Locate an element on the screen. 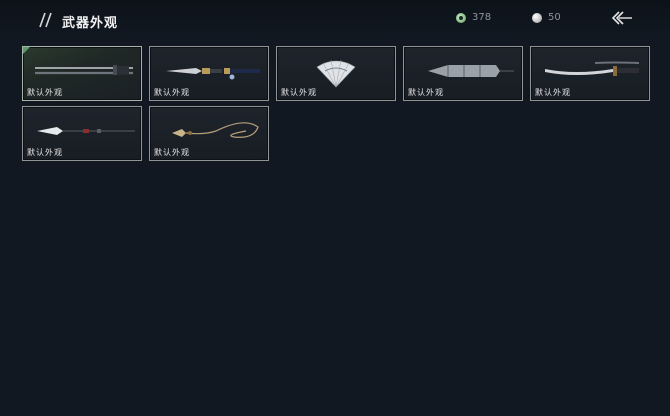 This screenshot has height=416, width=670. pearl-currency: 50 is located at coordinates (546, 17).